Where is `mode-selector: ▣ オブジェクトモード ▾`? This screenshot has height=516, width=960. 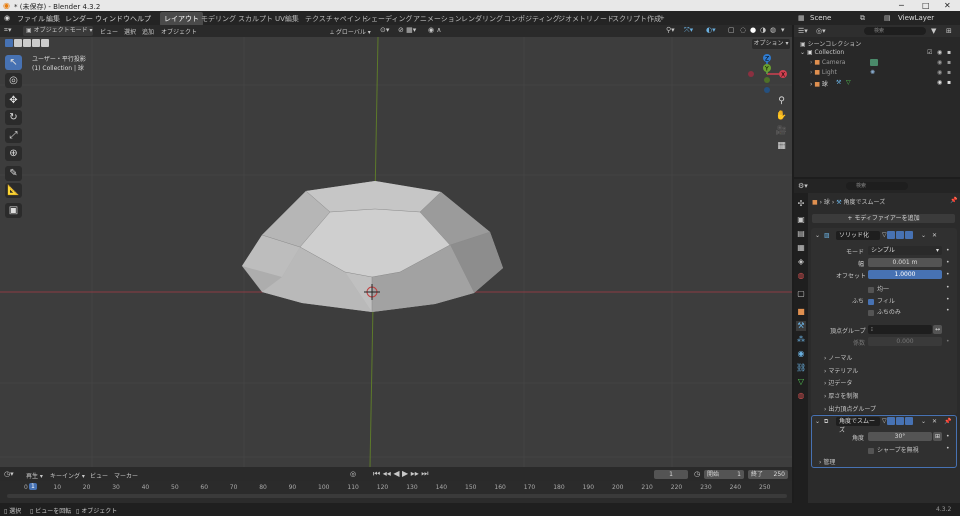 mode-selector: ▣ オブジェクトモード ▾ is located at coordinates (58, 31).